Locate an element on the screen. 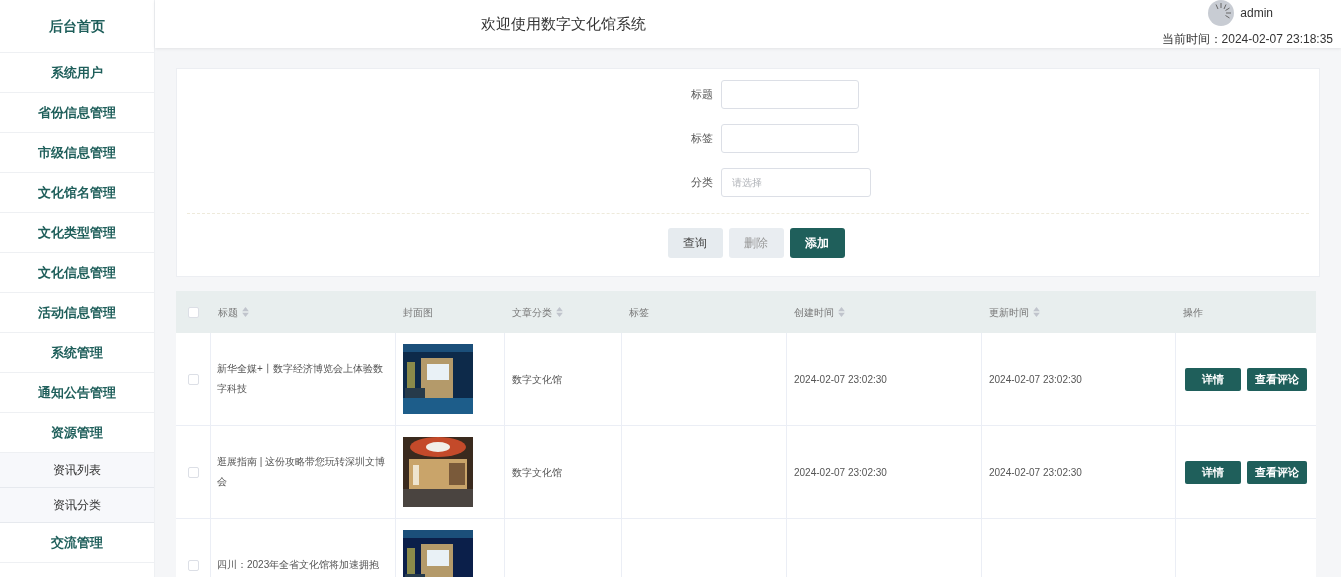 The image size is (1341, 577). sidebar-subitem: 资讯分类 is located at coordinates (77, 505).